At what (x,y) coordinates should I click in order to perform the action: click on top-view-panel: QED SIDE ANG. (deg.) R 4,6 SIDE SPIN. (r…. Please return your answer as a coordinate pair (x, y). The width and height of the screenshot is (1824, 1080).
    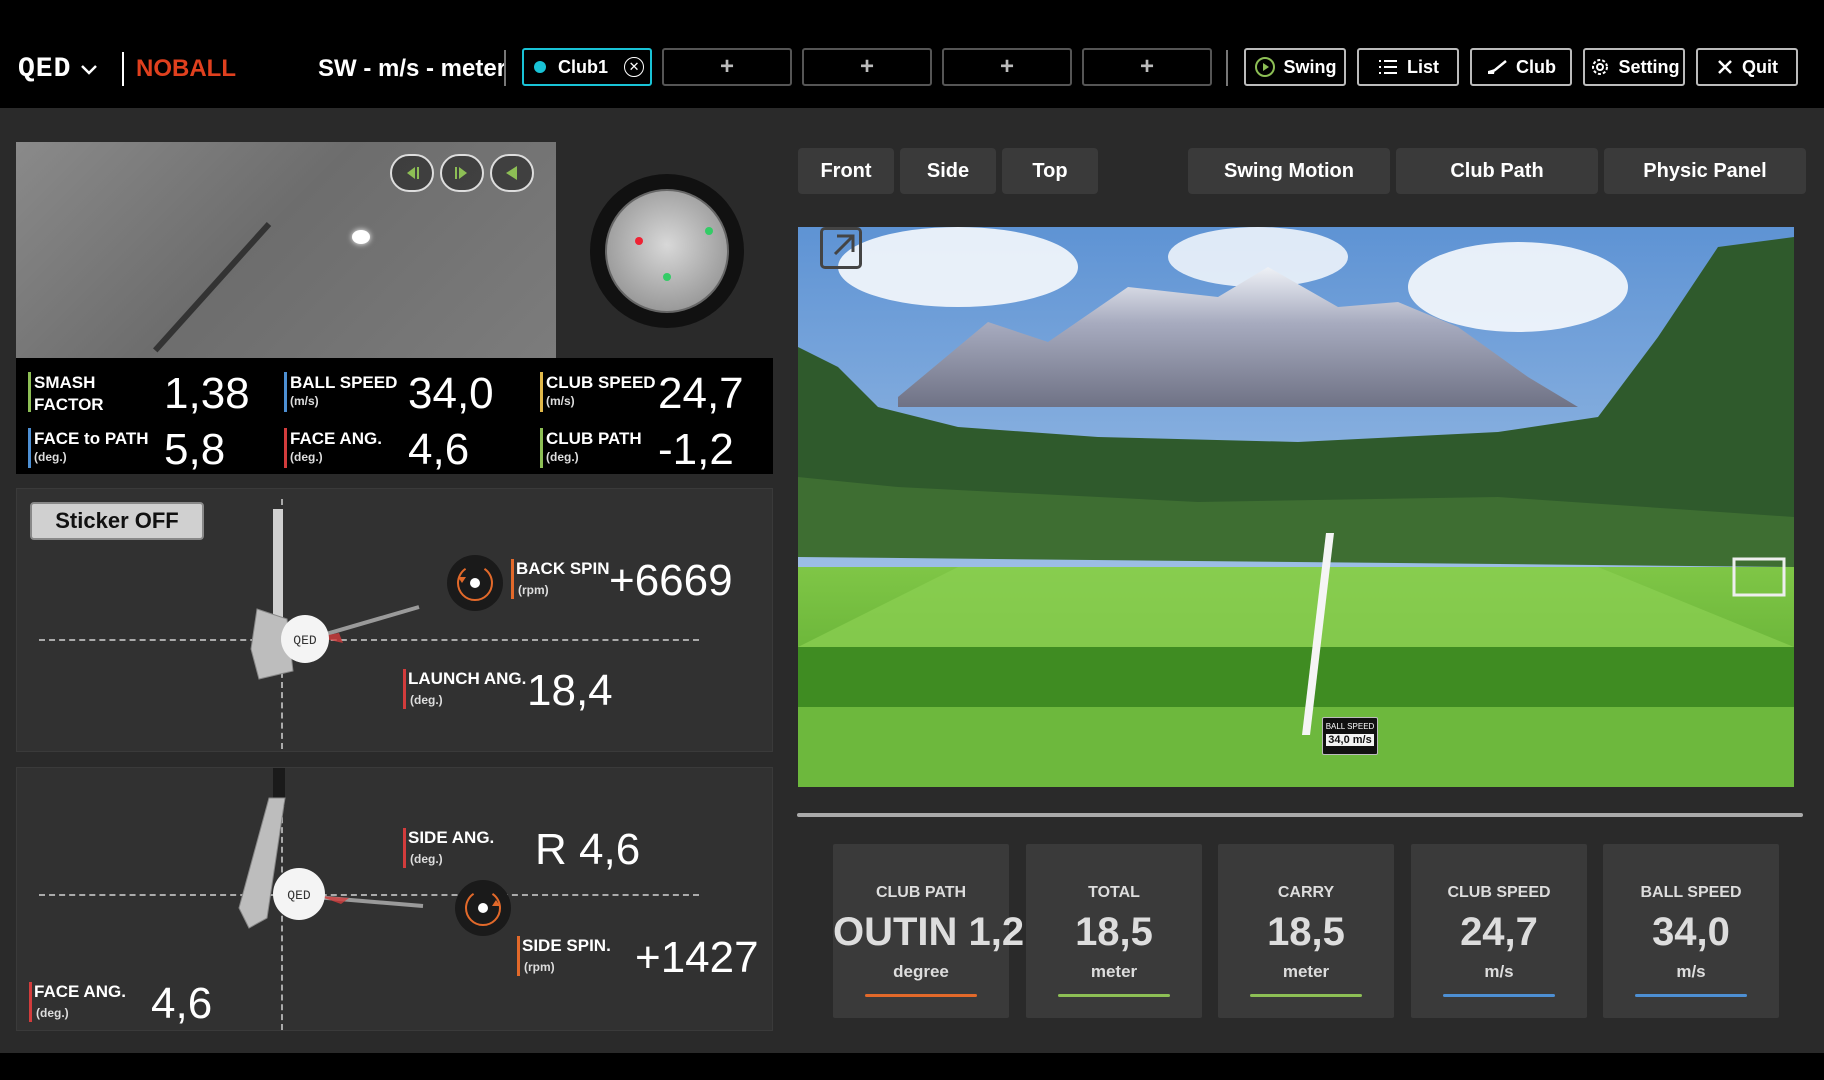
    Looking at the image, I should click on (394, 899).